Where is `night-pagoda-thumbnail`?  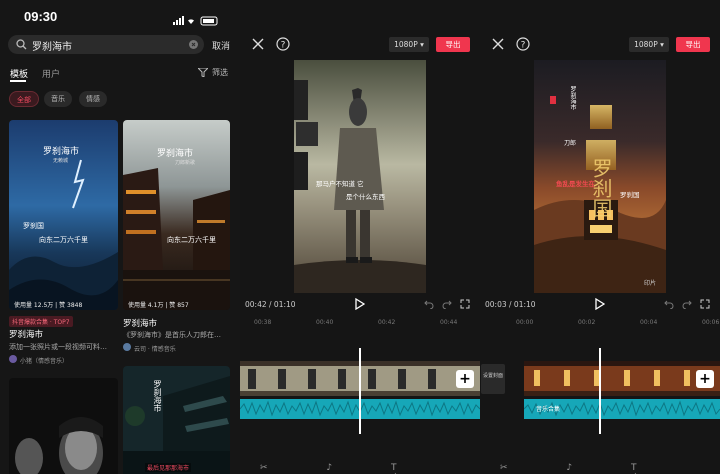 night-pagoda-thumbnail is located at coordinates (176, 420).